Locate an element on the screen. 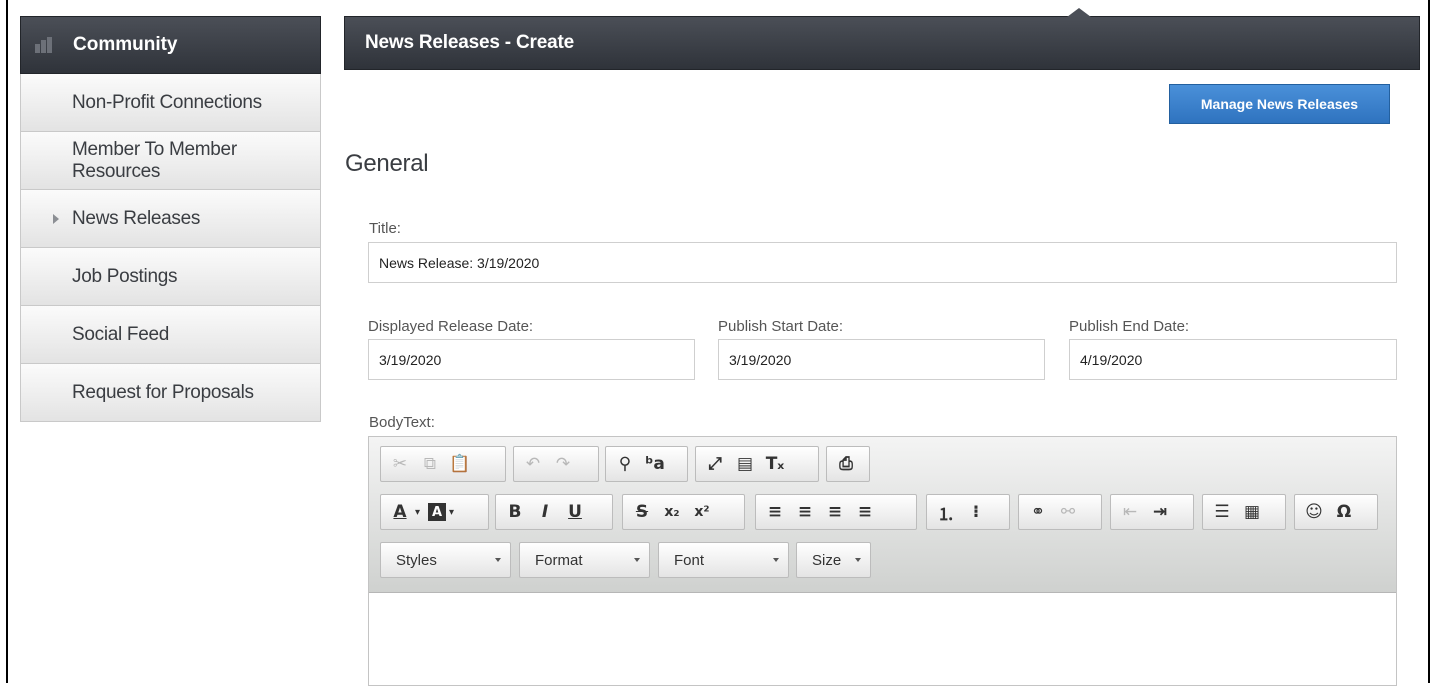  sidebar-item-news-releases: News Releases is located at coordinates (170, 219).